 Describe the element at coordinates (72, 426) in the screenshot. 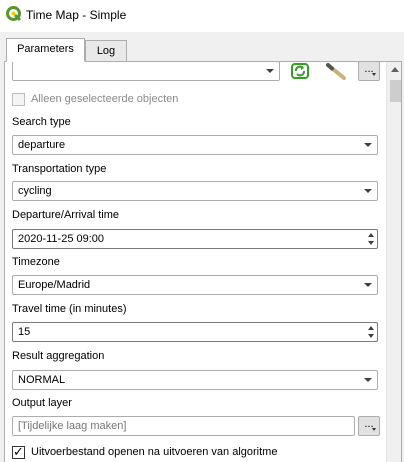

I see `output-layer-placeholder: [Tijdelijke laag maken]` at that location.